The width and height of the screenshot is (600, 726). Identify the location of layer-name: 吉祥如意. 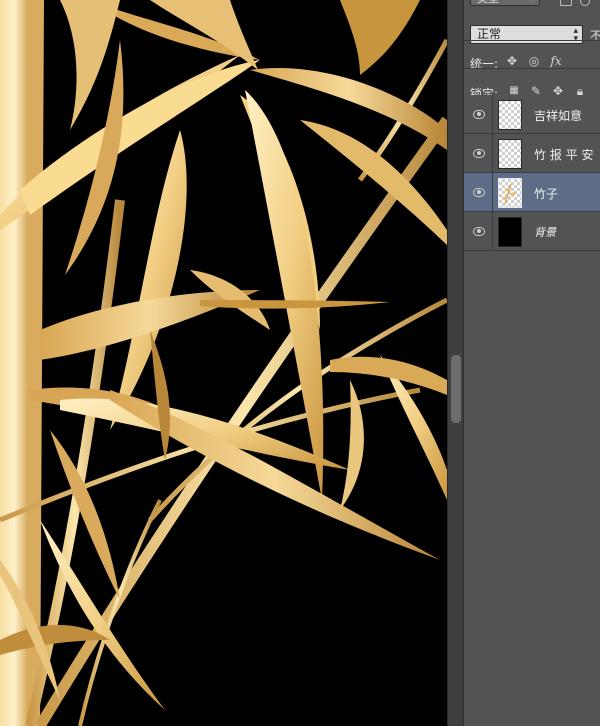
(558, 115).